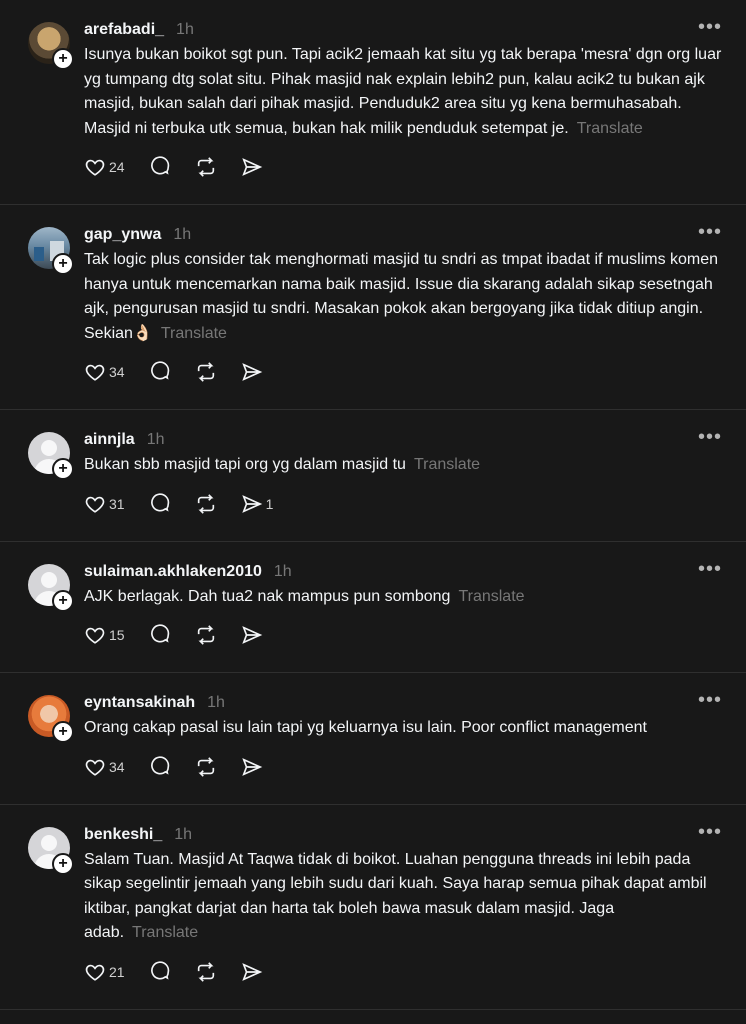  Describe the element at coordinates (403, 440) in the screenshot. I see `post-meta: ainnjla 1h` at that location.